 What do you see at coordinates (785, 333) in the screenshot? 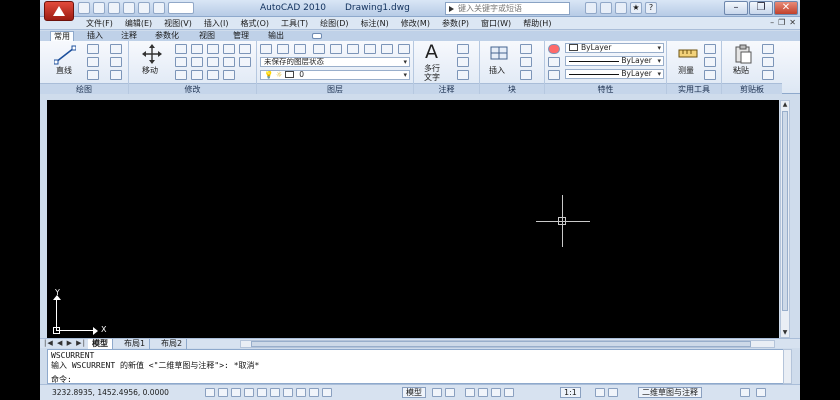
I see `scroll-down-arrow: ▼` at bounding box center [785, 333].